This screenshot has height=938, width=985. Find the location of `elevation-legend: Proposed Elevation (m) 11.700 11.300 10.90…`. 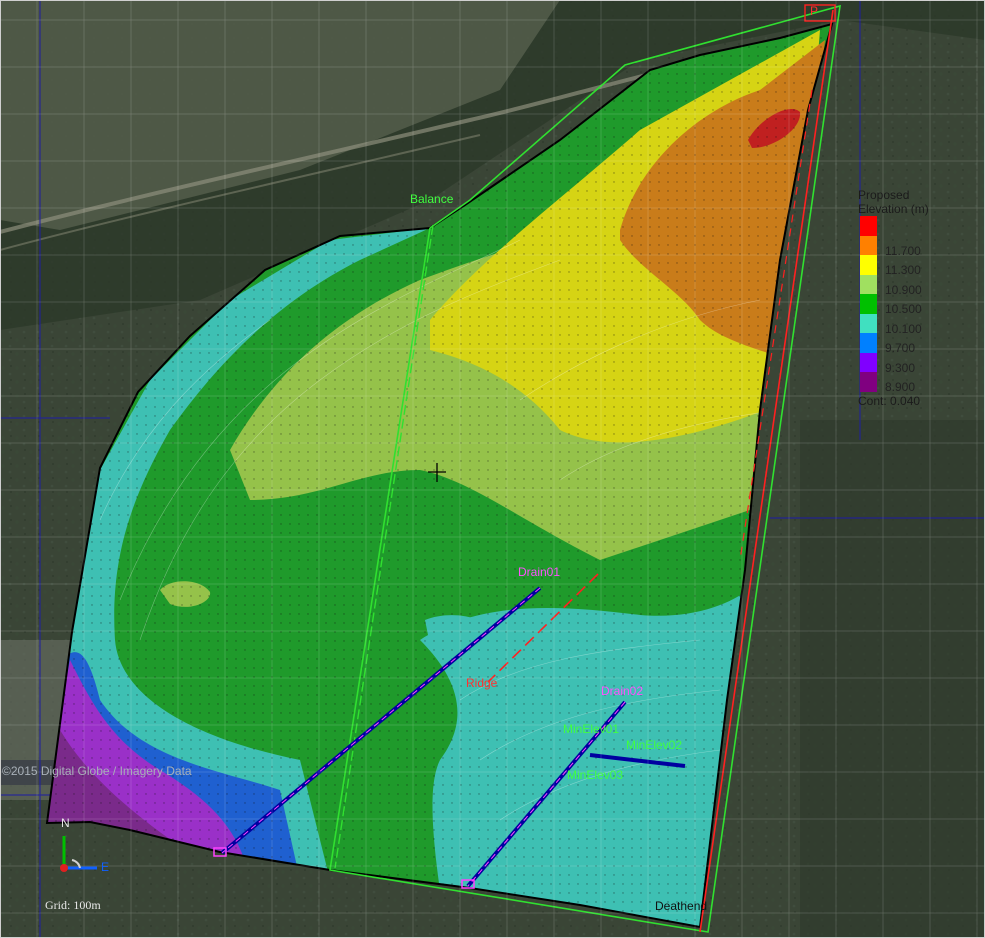

elevation-legend: Proposed Elevation (m) 11.700 11.300 10.90… is located at coordinates (914, 298).